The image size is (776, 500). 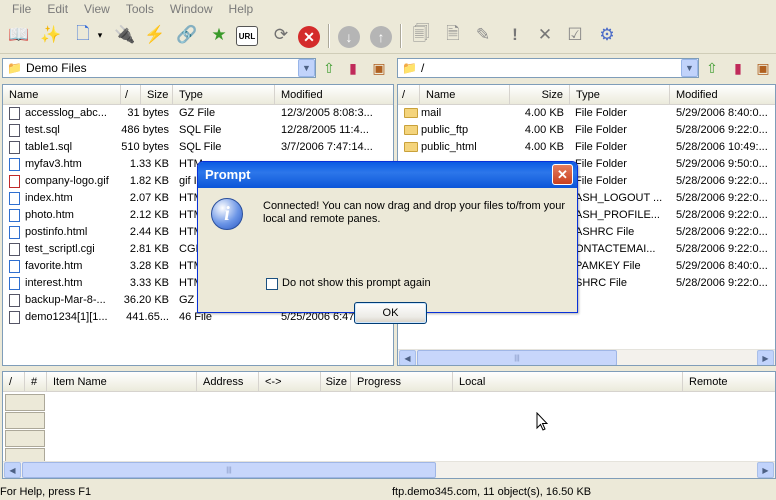 What do you see at coordinates (140, 9) in the screenshot?
I see `menu-tools: Tools` at bounding box center [140, 9].